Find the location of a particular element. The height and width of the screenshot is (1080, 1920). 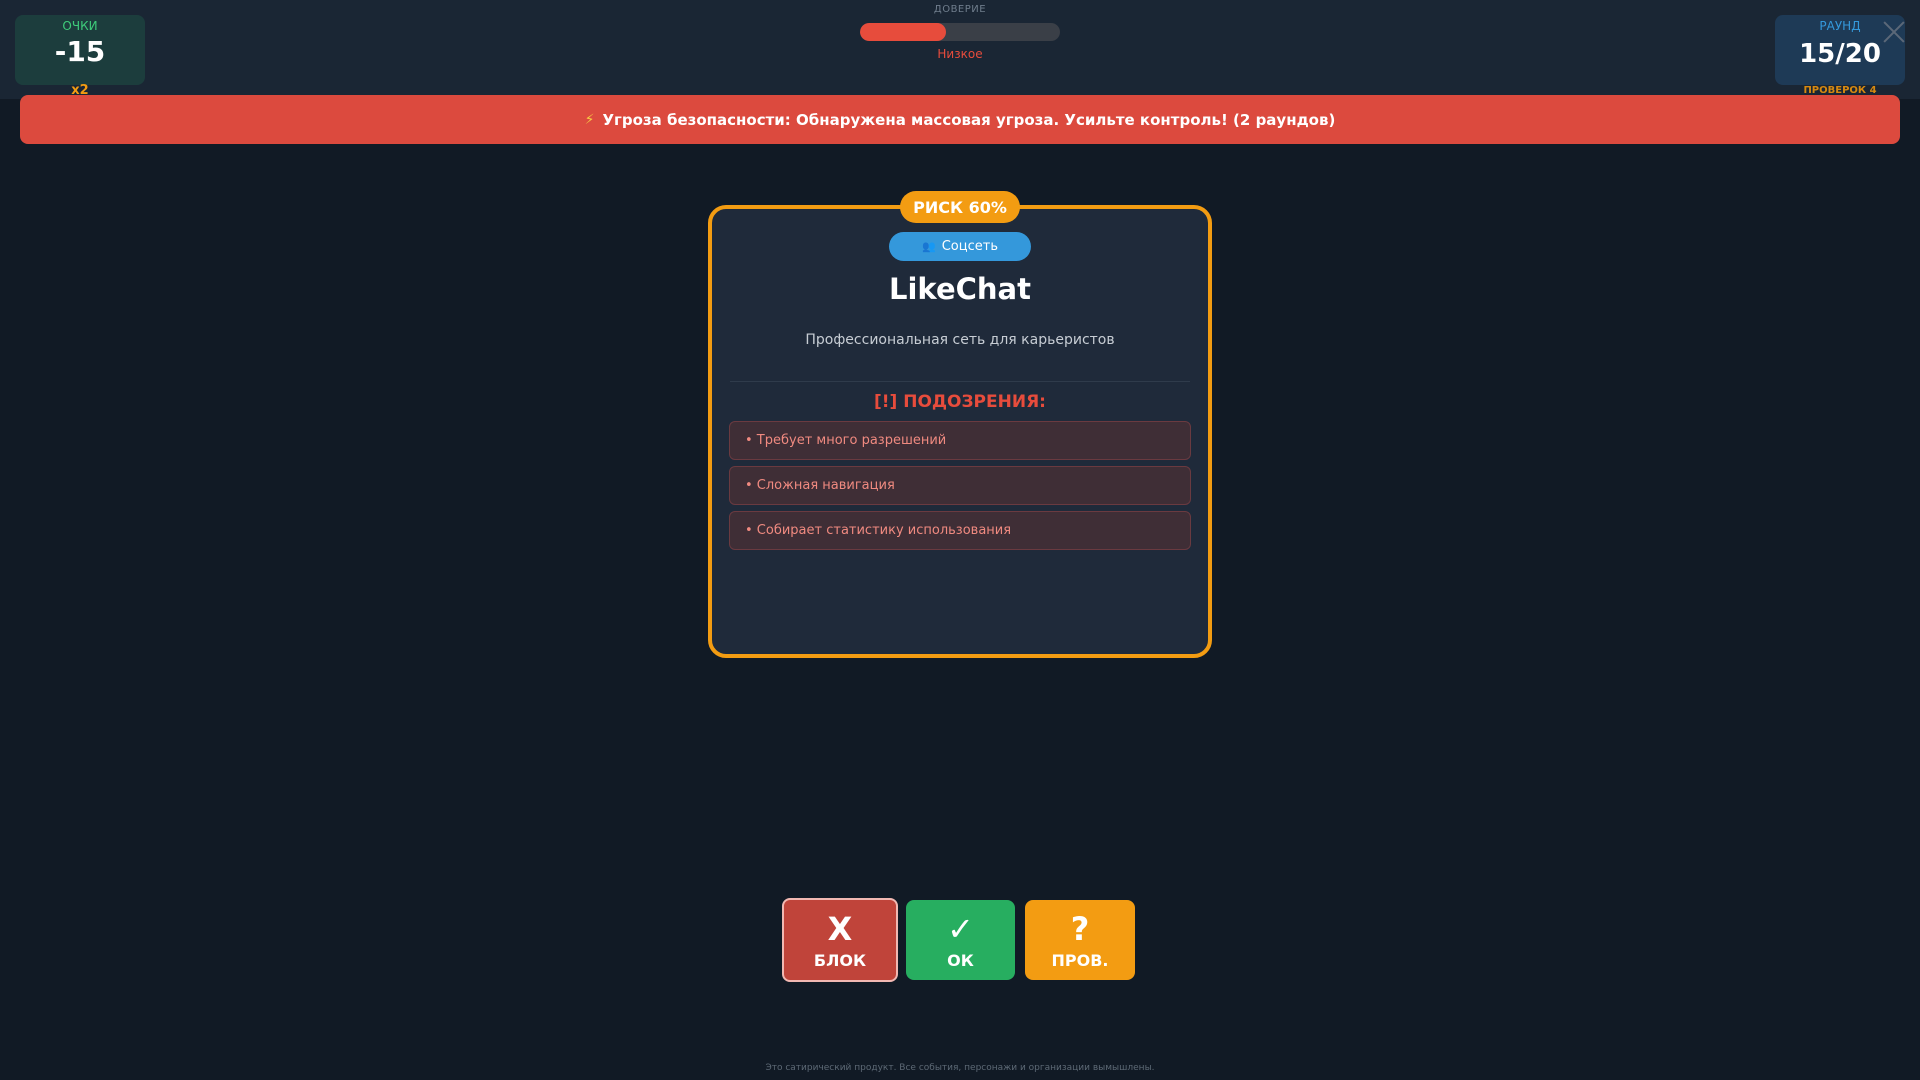

people-icon: 👥 is located at coordinates (929, 246).